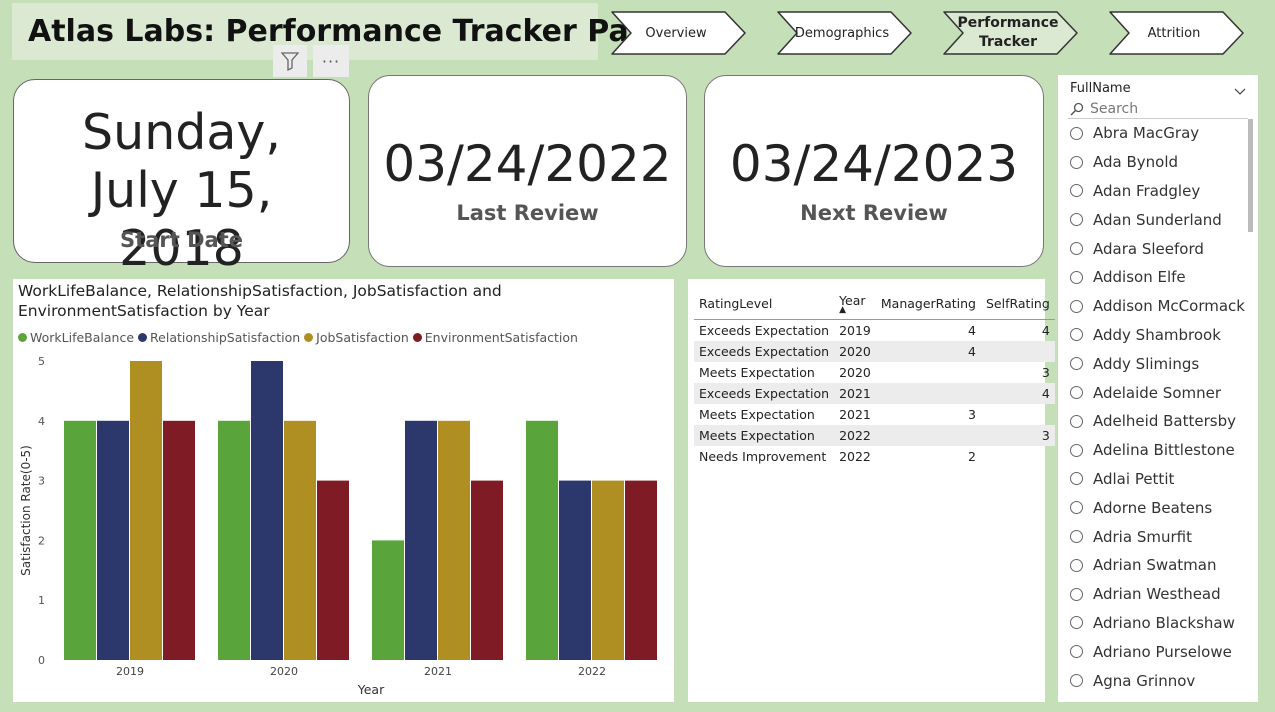 The height and width of the screenshot is (712, 1275). What do you see at coordinates (855, 456) in the screenshot?
I see `table-cell-year: 2022` at bounding box center [855, 456].